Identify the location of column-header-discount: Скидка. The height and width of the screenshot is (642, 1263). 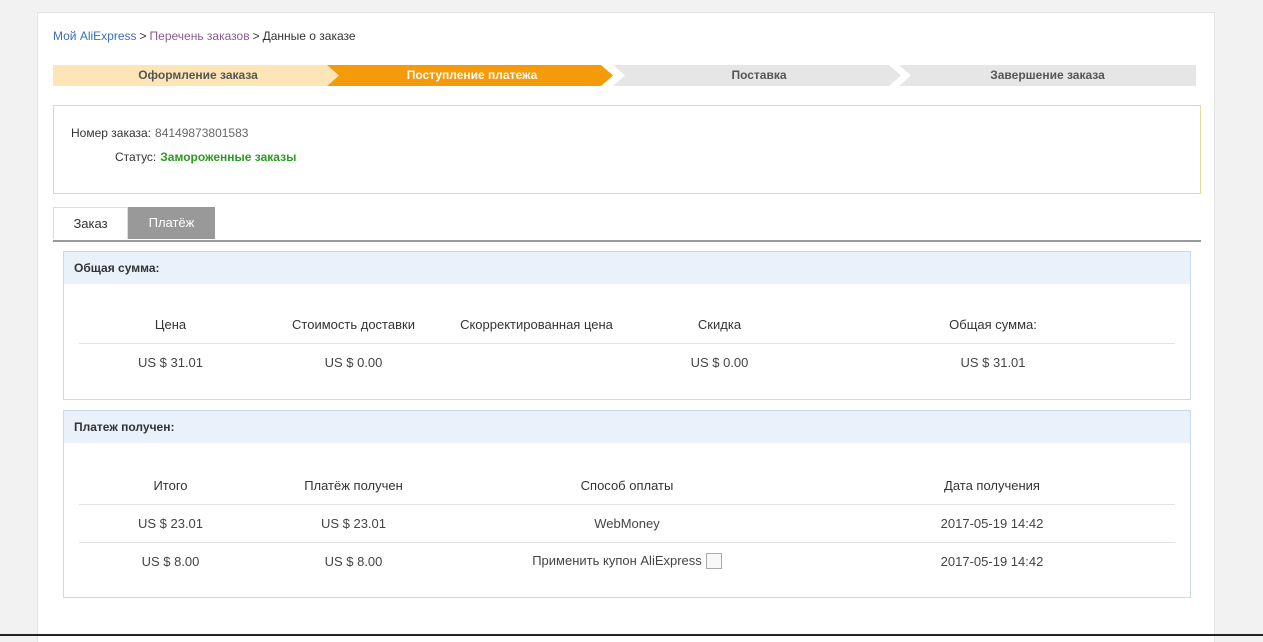
(719, 324).